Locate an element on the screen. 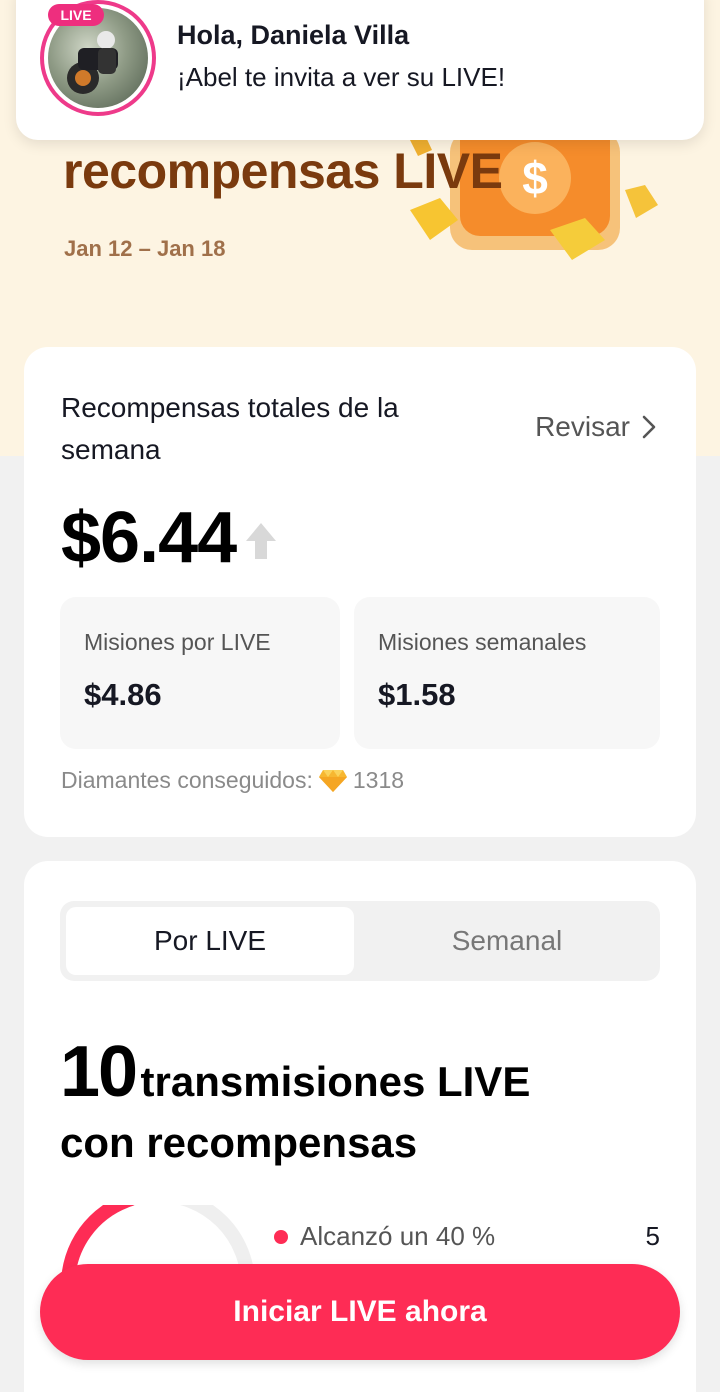 This screenshot has width=720, height=1392. missions-headline: 10 transmisiones LIVE con recompensas is located at coordinates (360, 1099).